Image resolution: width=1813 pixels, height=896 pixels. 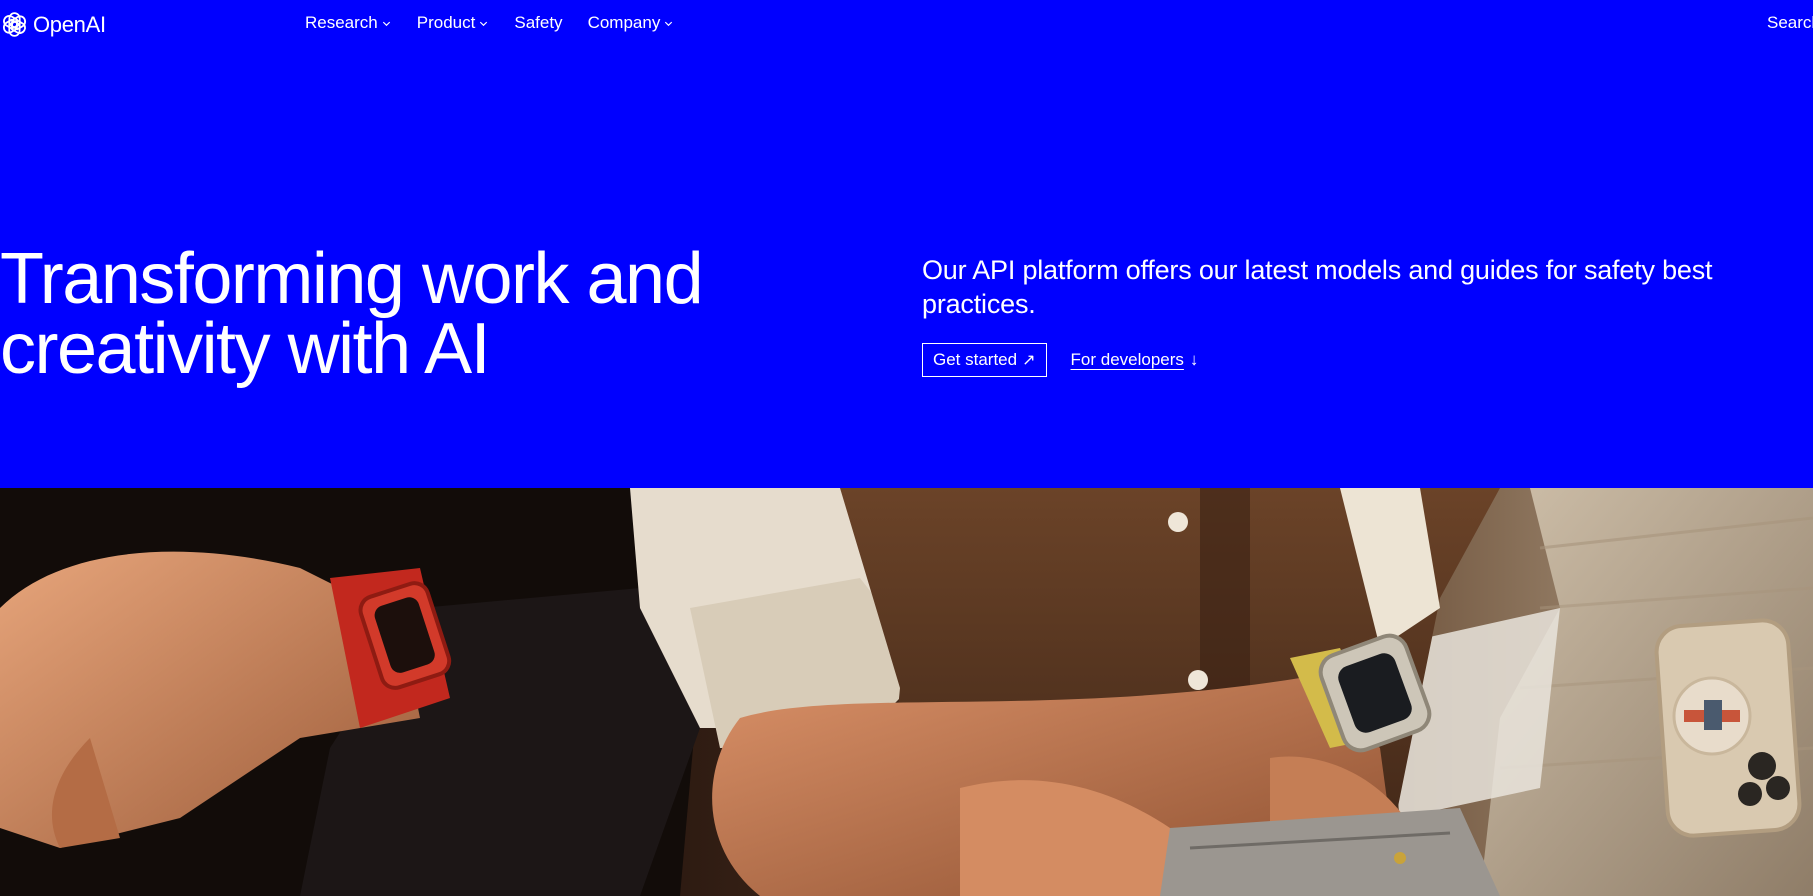 I want to click on nav-item-research: Research, so click(x=348, y=23).